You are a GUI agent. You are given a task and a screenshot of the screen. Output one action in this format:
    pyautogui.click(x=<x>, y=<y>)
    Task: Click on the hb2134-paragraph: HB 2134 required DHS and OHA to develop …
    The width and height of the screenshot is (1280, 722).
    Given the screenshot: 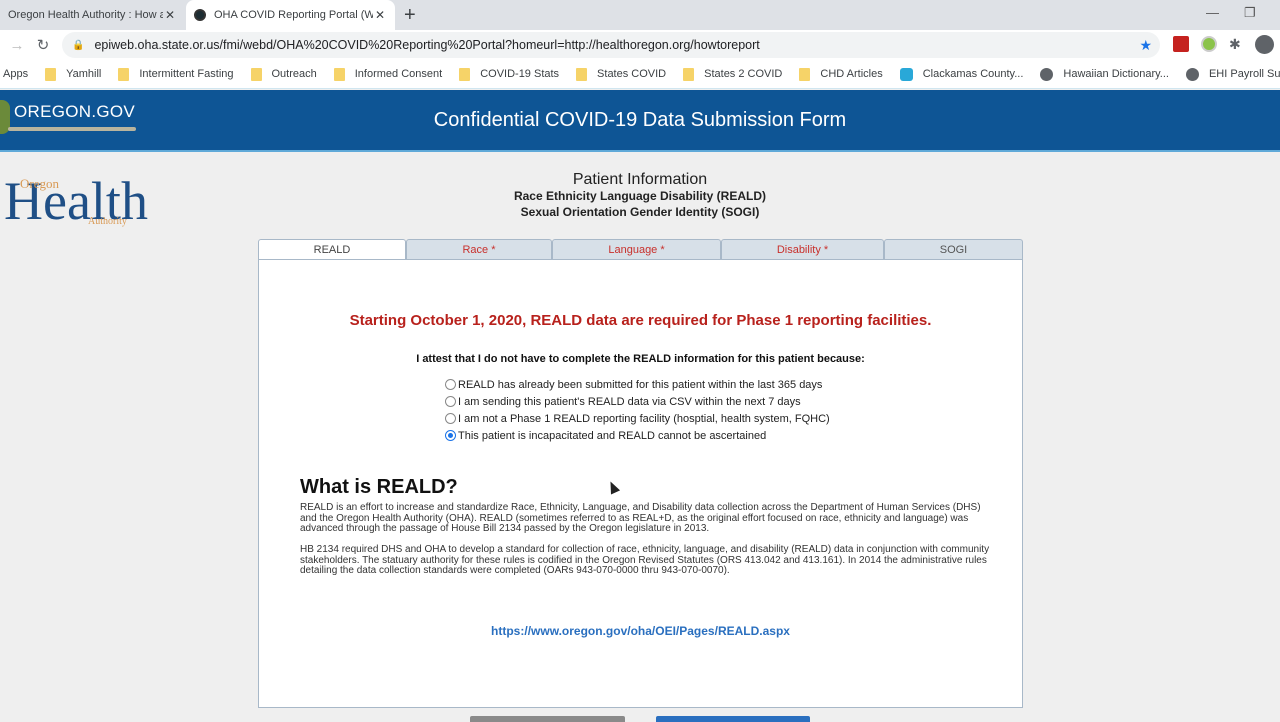 What is the action you would take?
    pyautogui.click(x=645, y=560)
    